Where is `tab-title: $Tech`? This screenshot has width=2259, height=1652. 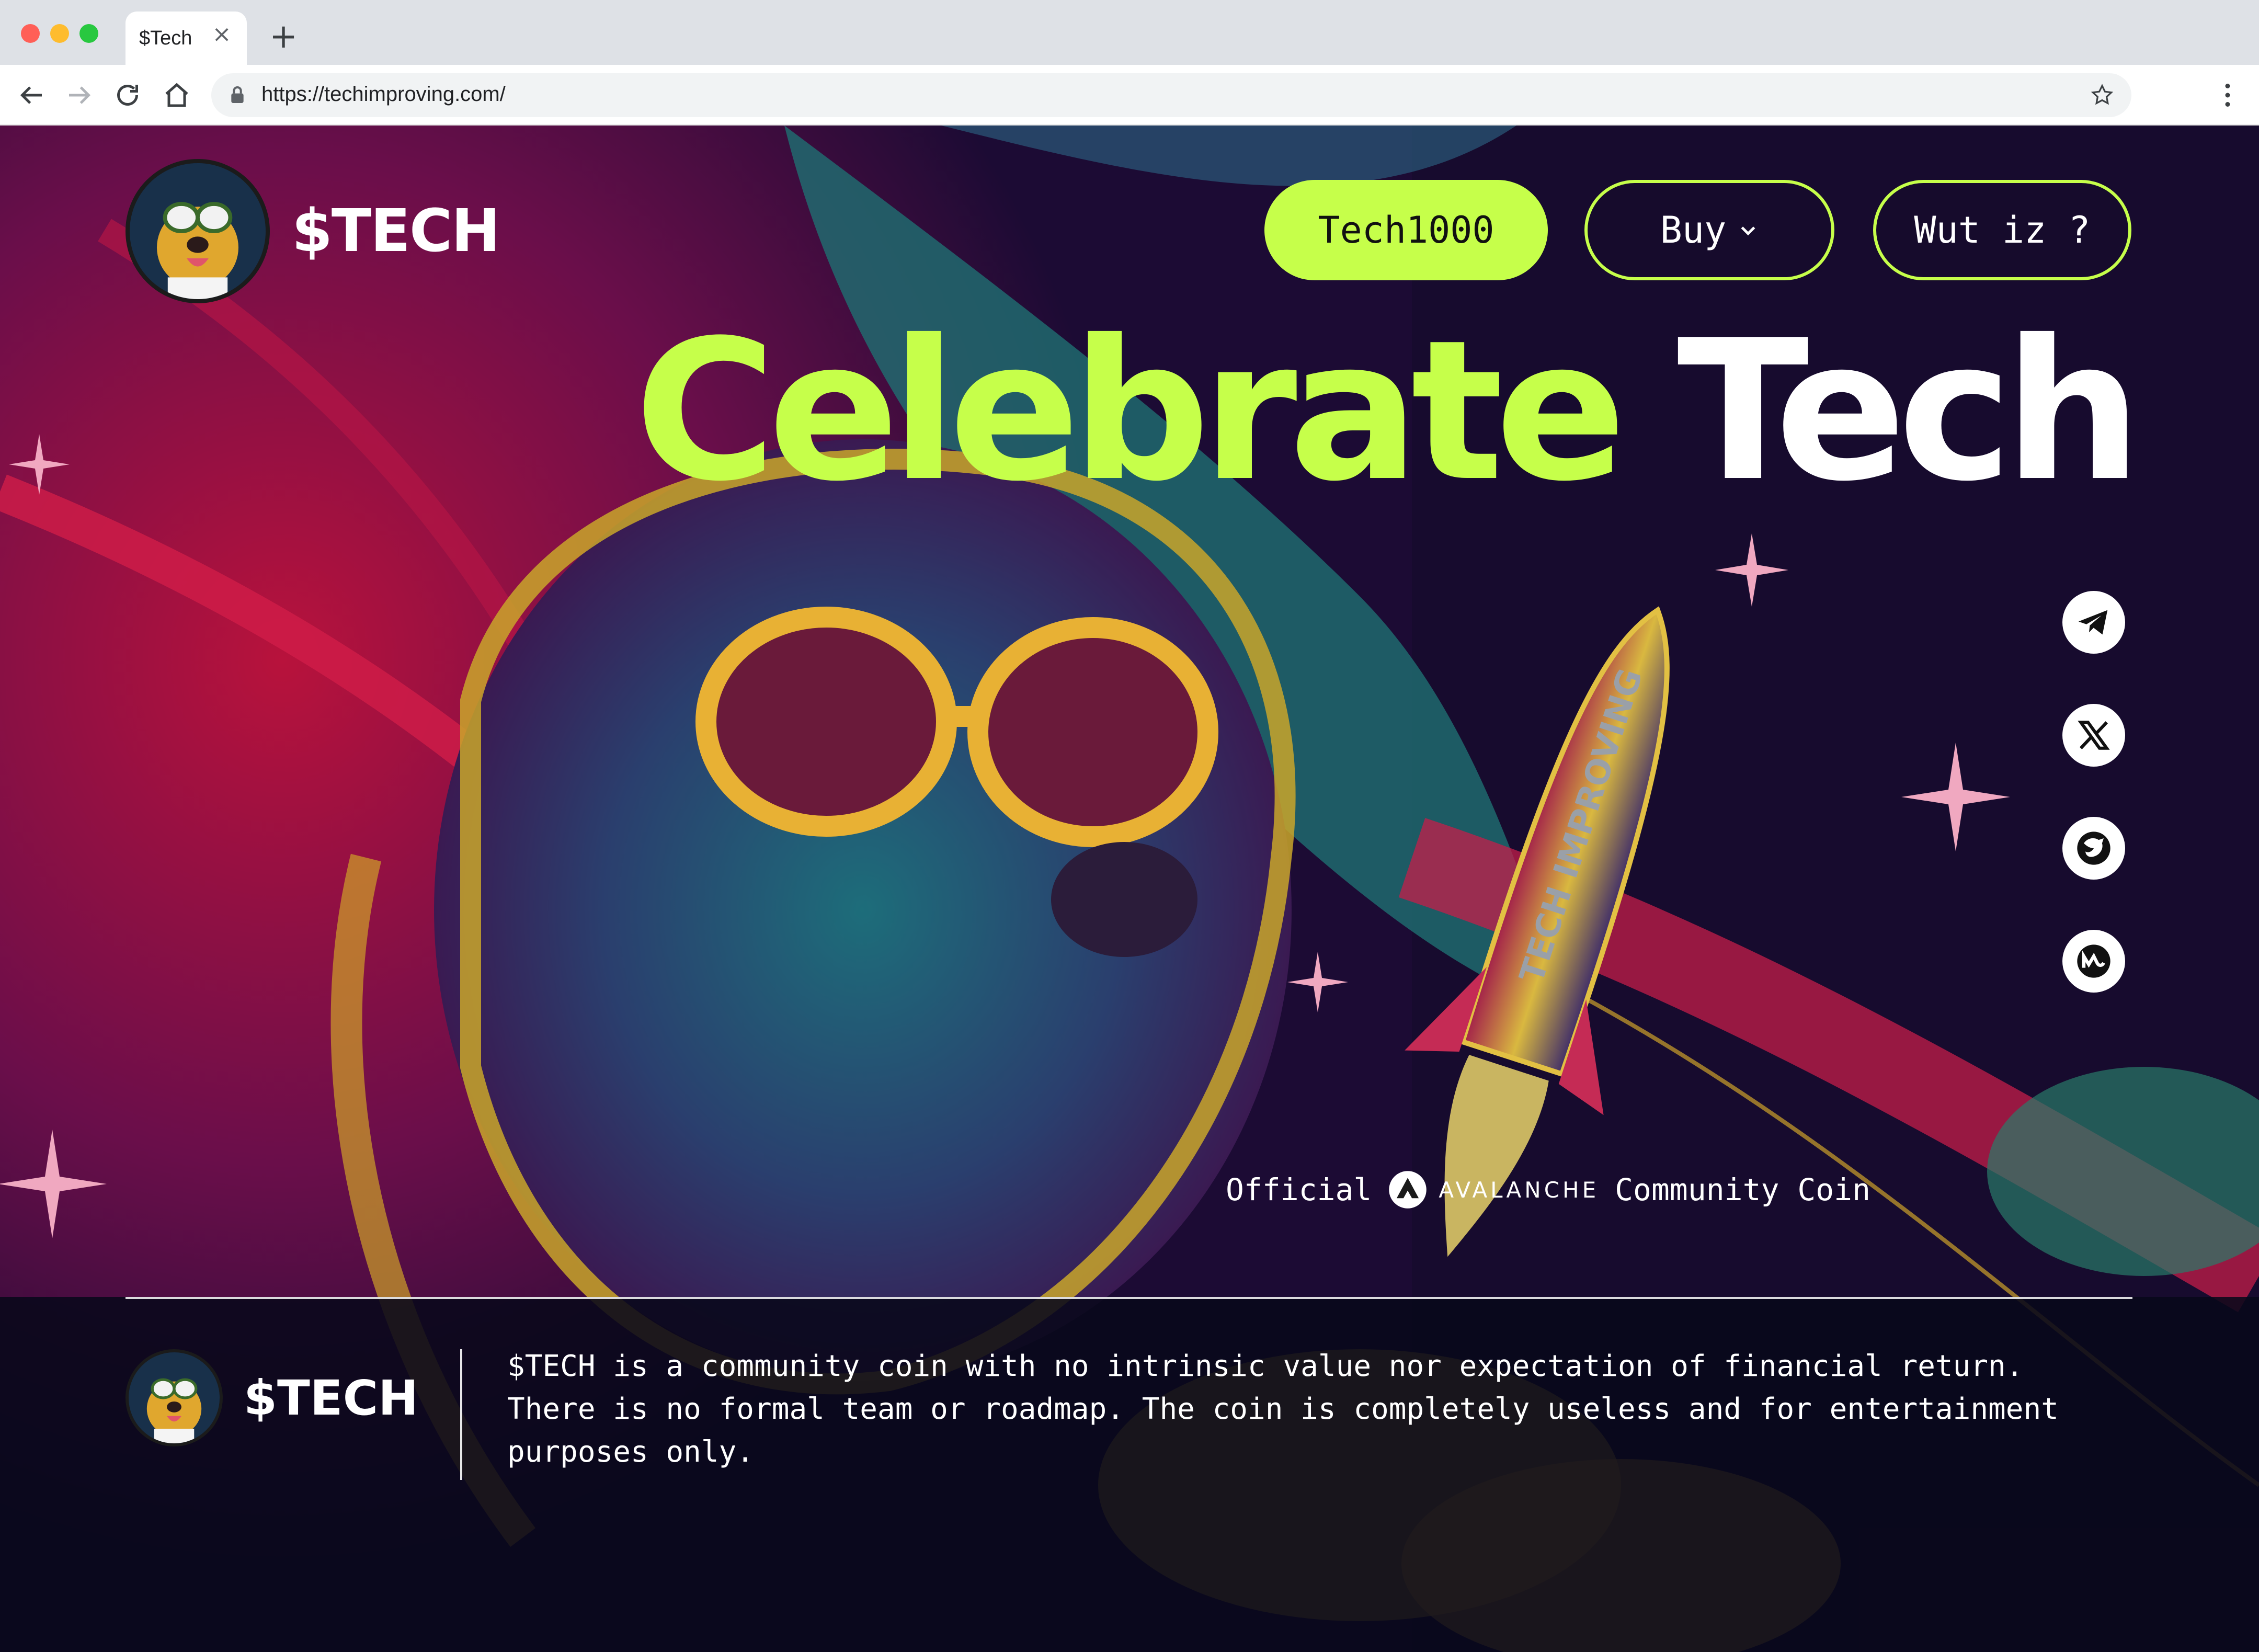
tab-title: $Tech is located at coordinates (165, 38).